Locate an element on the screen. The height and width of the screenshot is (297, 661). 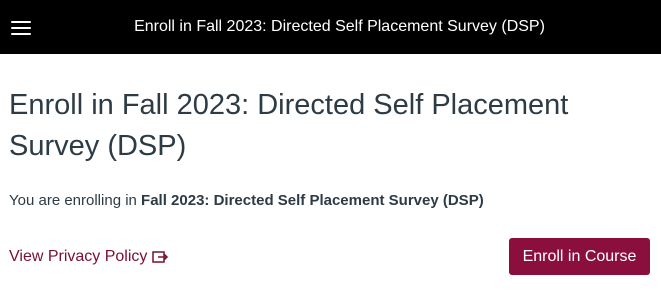
enrolling-prefix: You are enrolling in is located at coordinates (75, 200).